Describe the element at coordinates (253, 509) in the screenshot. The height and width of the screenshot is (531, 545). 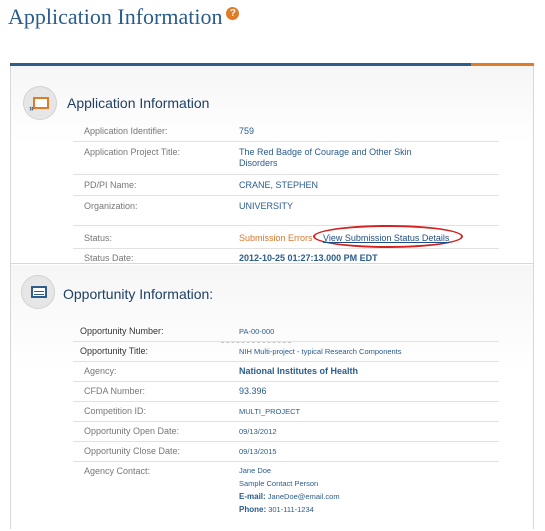
I see `contact-phone-label: Phone:` at that location.